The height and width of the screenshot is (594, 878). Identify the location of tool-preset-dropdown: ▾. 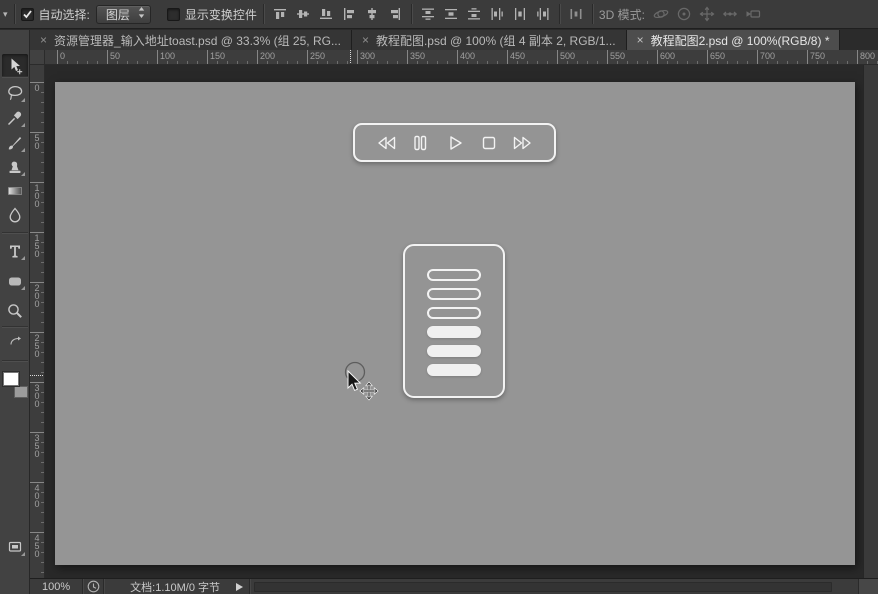
(4, 14).